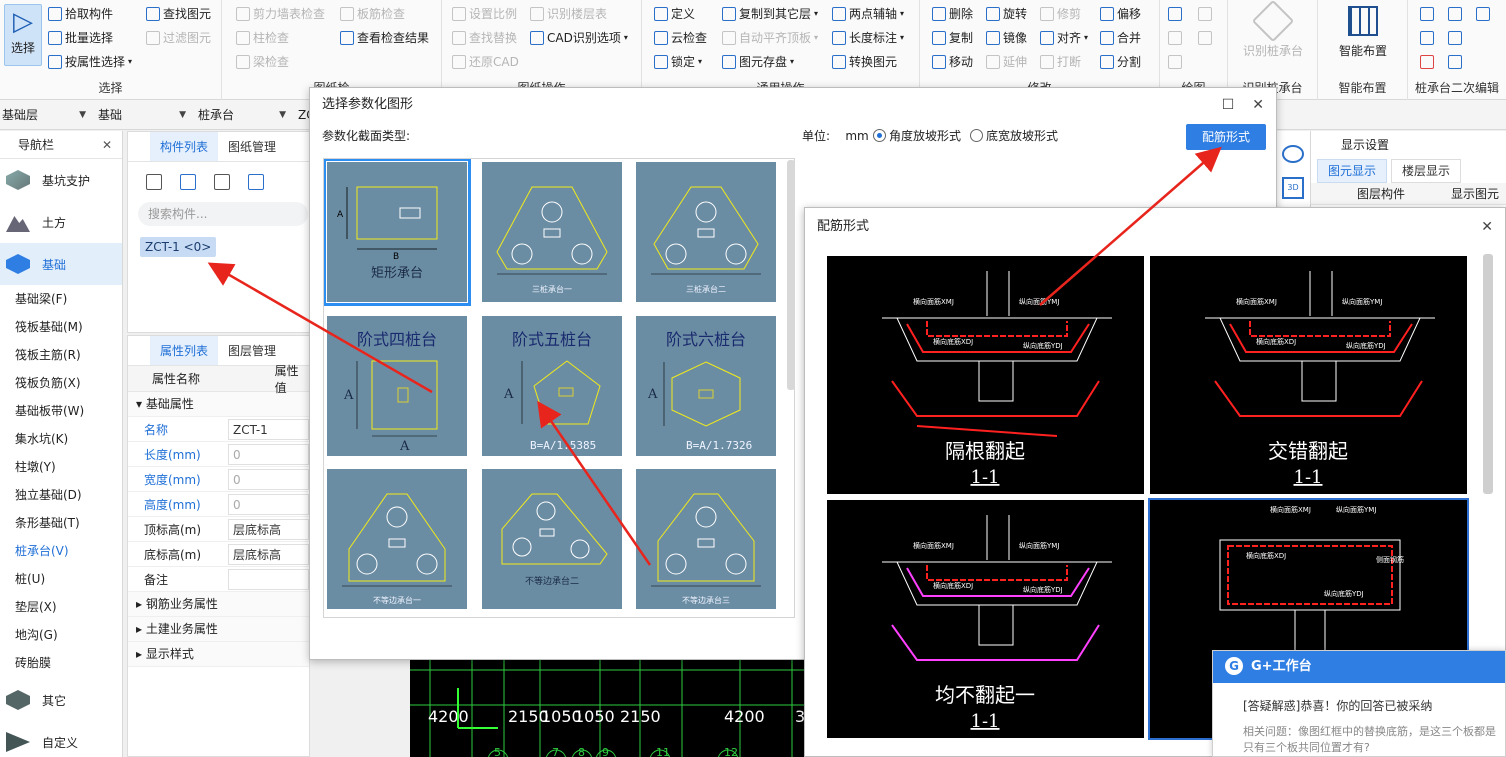  I want to click on rebar-grid-scrollbar, so click(1488, 374).